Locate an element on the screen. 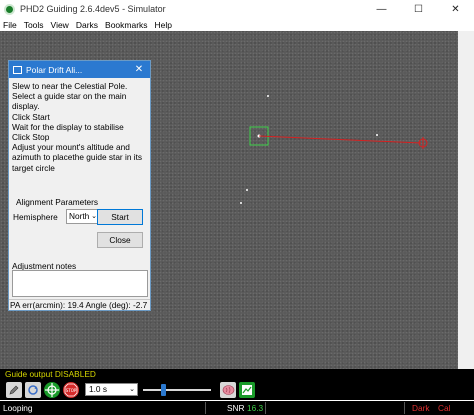  brain-icon is located at coordinates (228, 390).